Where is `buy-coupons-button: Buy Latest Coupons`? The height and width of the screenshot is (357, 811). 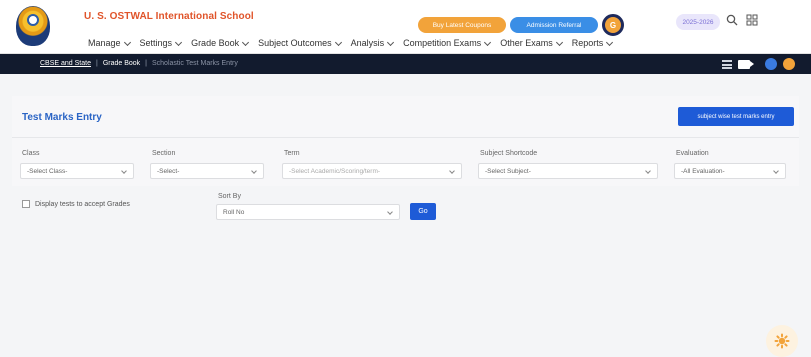
buy-coupons-button: Buy Latest Coupons is located at coordinates (462, 25).